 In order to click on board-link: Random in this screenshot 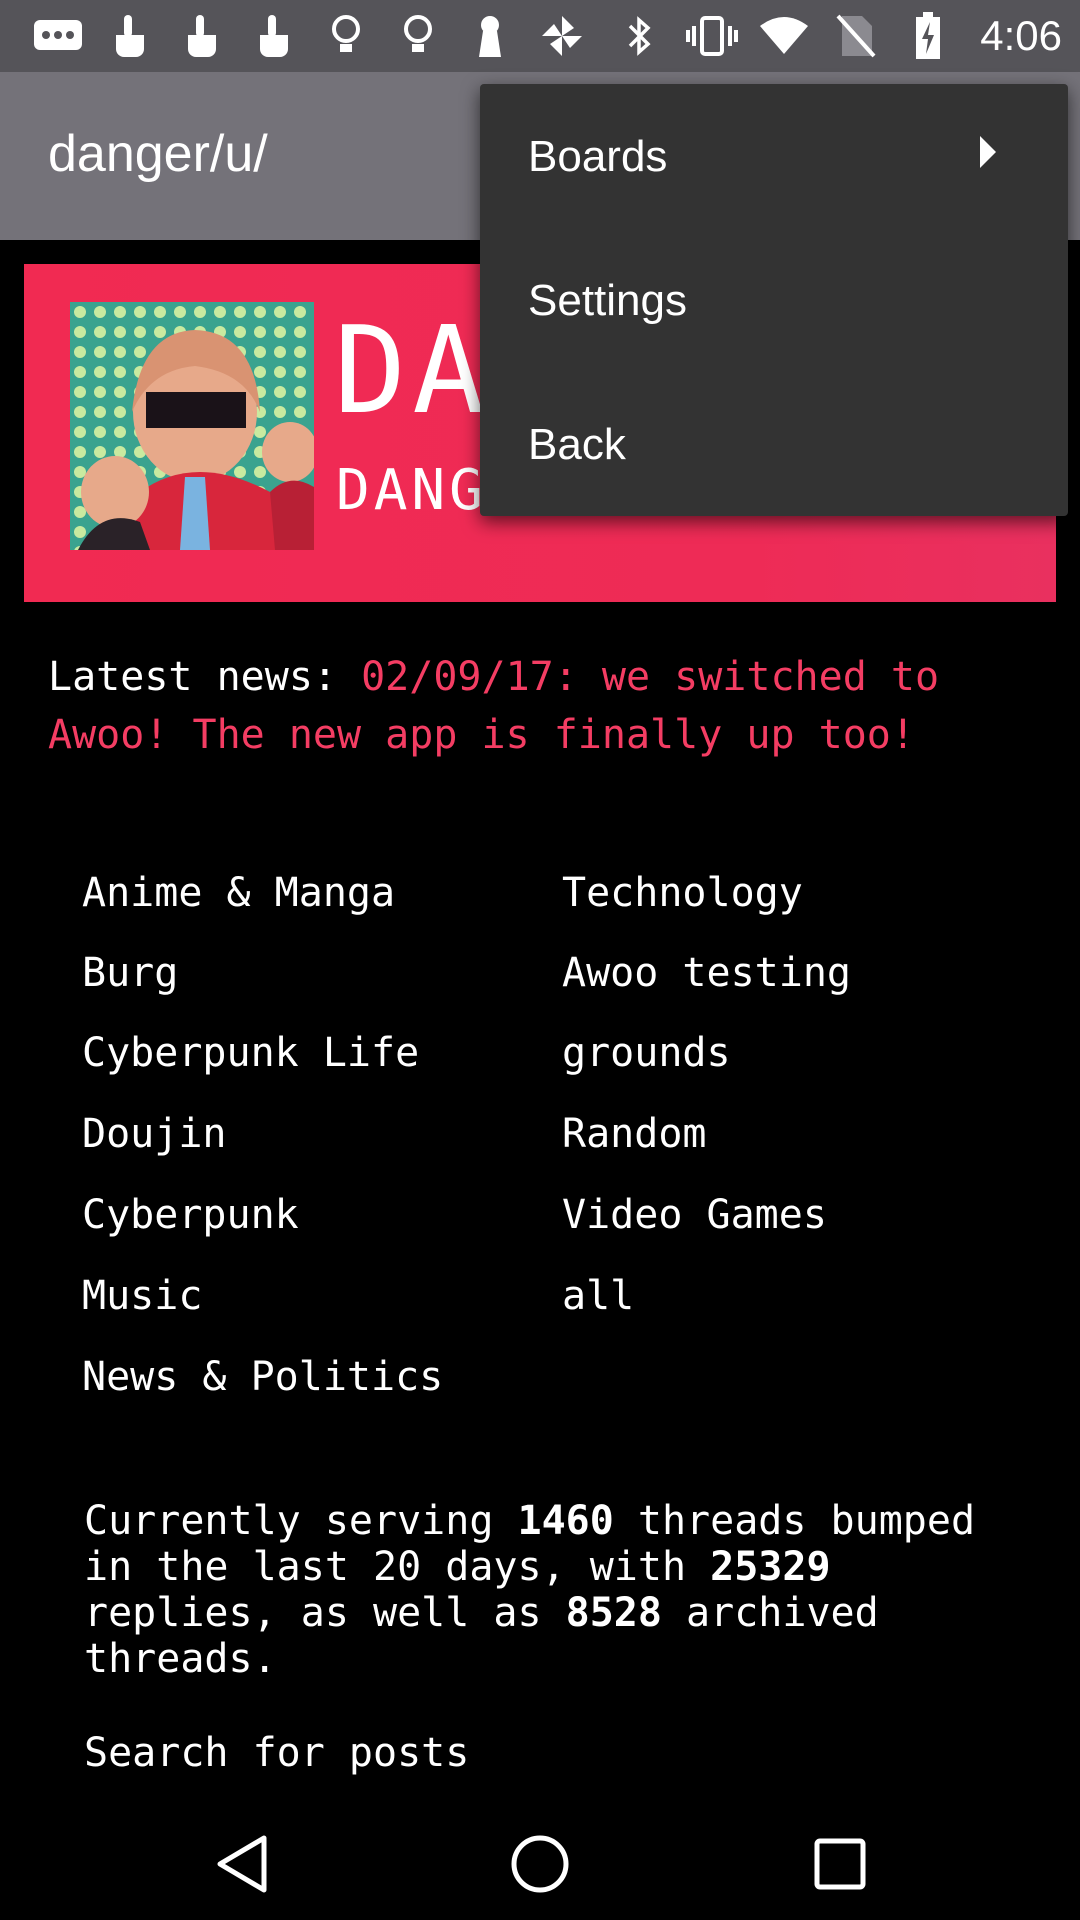, I will do `click(634, 1134)`.